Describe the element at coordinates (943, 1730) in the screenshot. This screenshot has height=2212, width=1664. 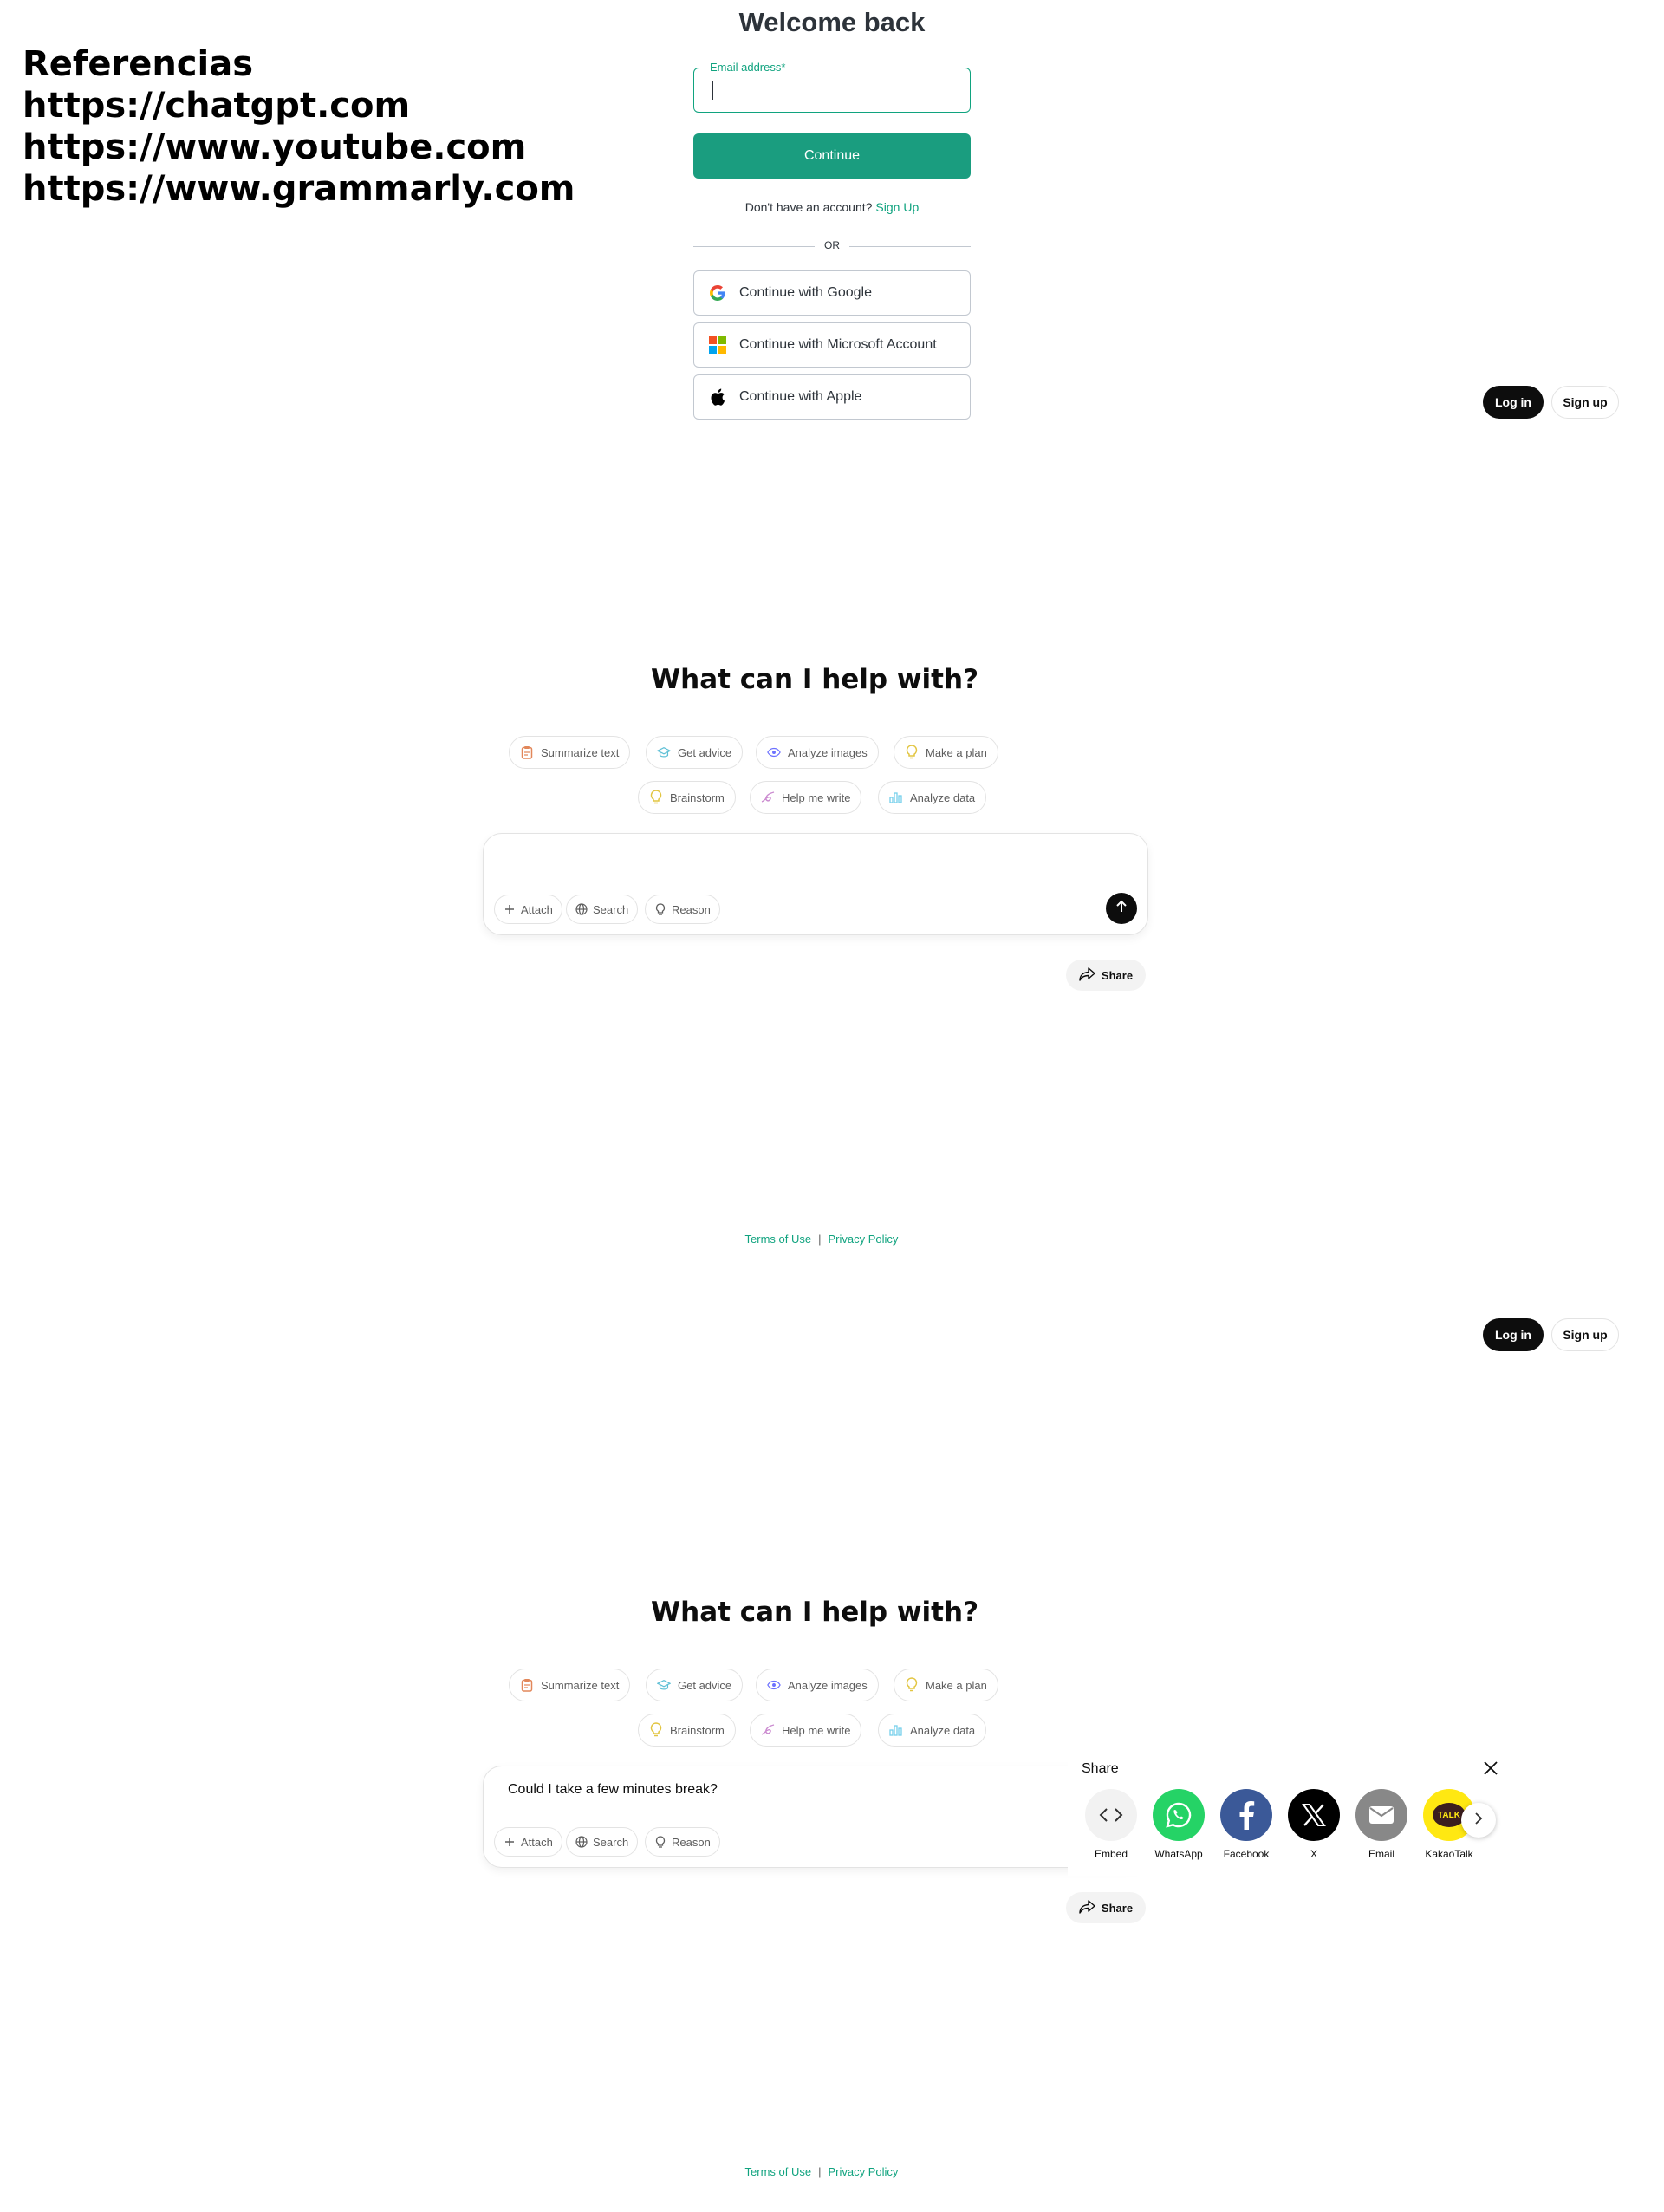
I see `chip-label: Analyze data` at that location.